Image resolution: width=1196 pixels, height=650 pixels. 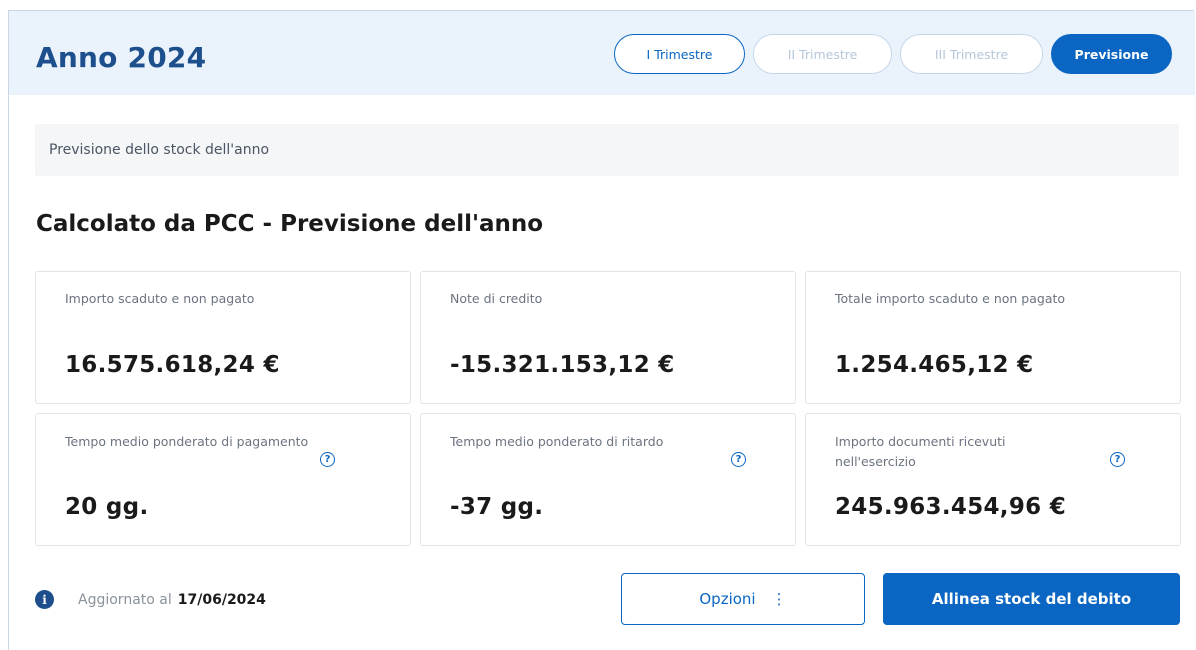 What do you see at coordinates (121, 57) in the screenshot?
I see `page-title: Anno 2024` at bounding box center [121, 57].